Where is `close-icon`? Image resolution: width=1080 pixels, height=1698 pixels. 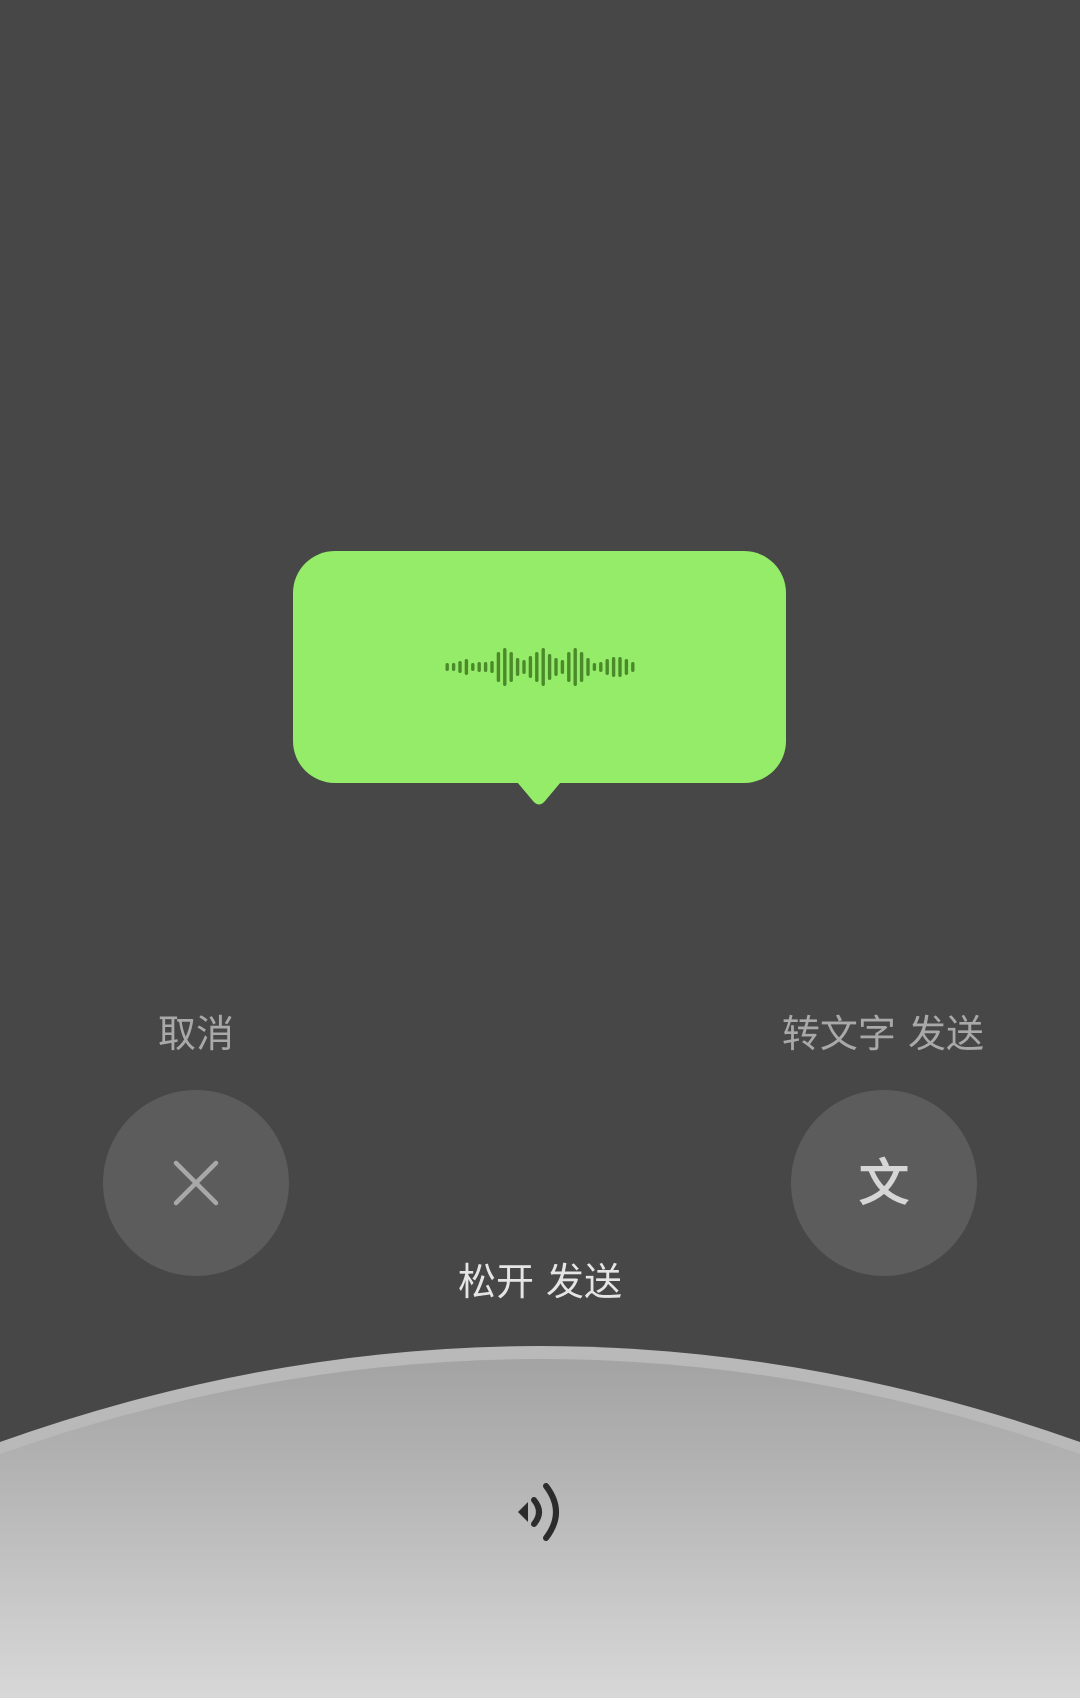
close-icon is located at coordinates (196, 1183).